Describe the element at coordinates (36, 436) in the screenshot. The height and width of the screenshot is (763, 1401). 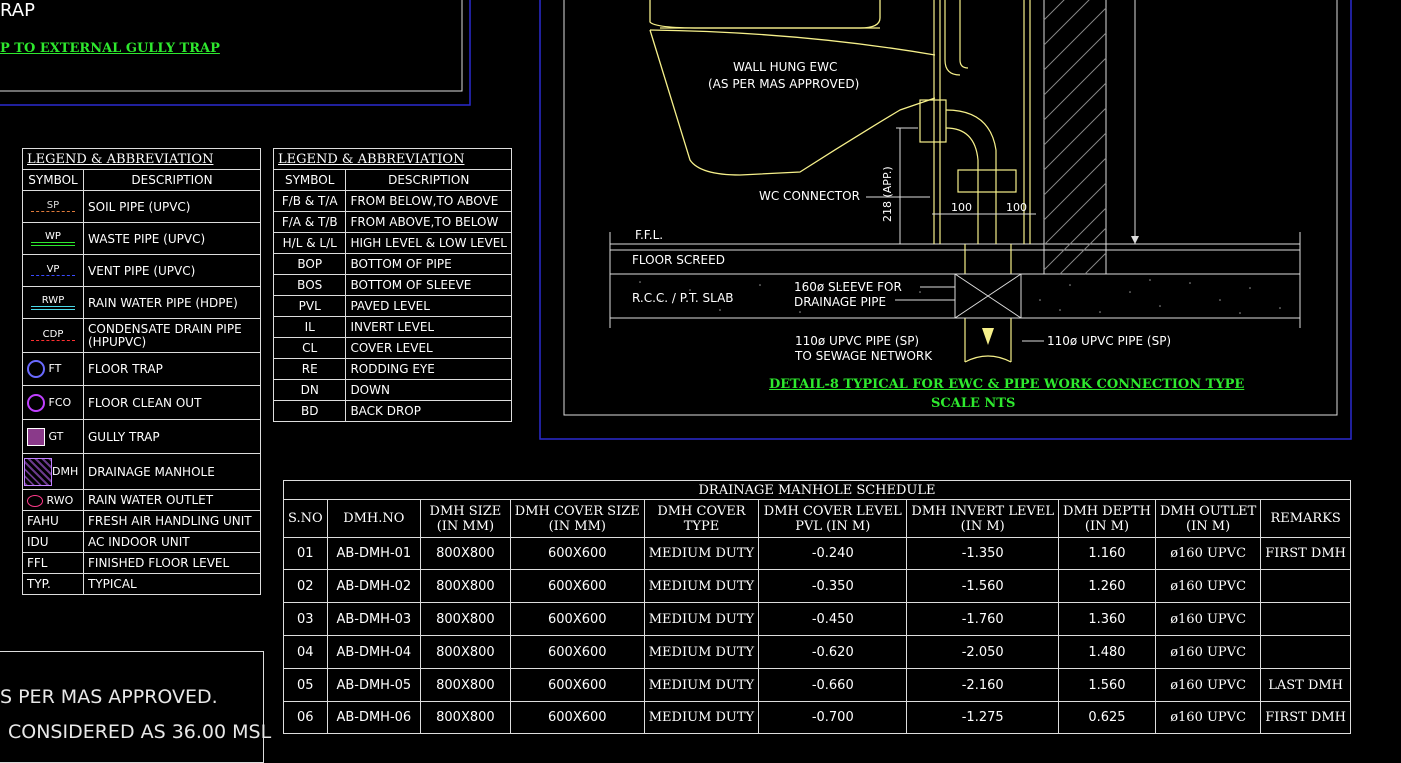
I see `gully-trap-icon` at that location.